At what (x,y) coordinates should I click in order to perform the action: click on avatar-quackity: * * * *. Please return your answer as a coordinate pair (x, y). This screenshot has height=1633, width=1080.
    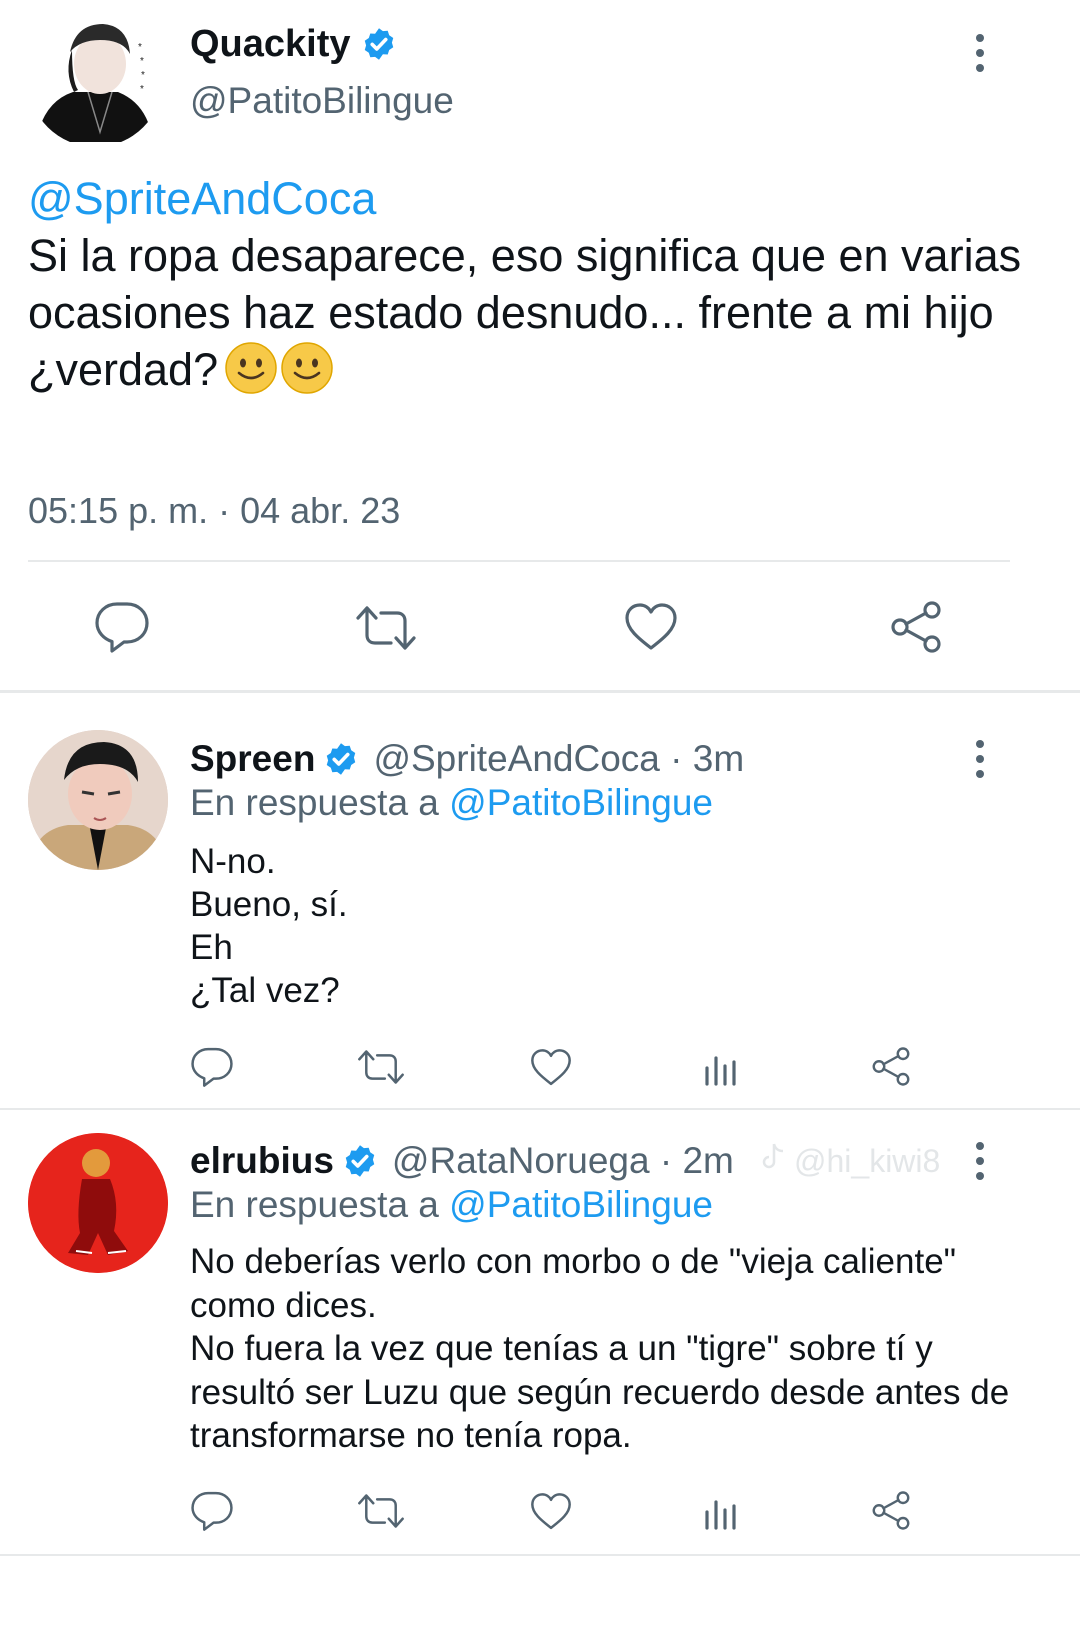
    Looking at the image, I should click on (95, 79).